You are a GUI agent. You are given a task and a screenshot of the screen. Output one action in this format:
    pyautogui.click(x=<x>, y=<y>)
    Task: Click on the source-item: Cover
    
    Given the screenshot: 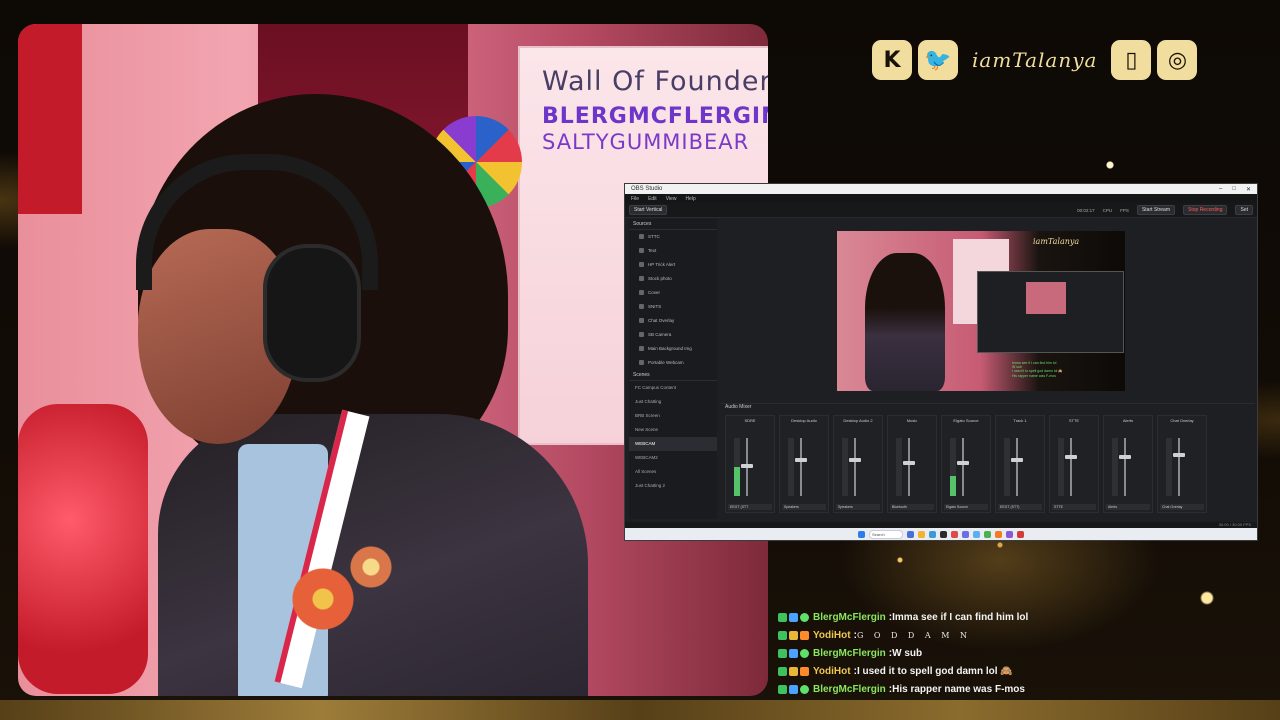 What is the action you would take?
    pyautogui.click(x=673, y=293)
    